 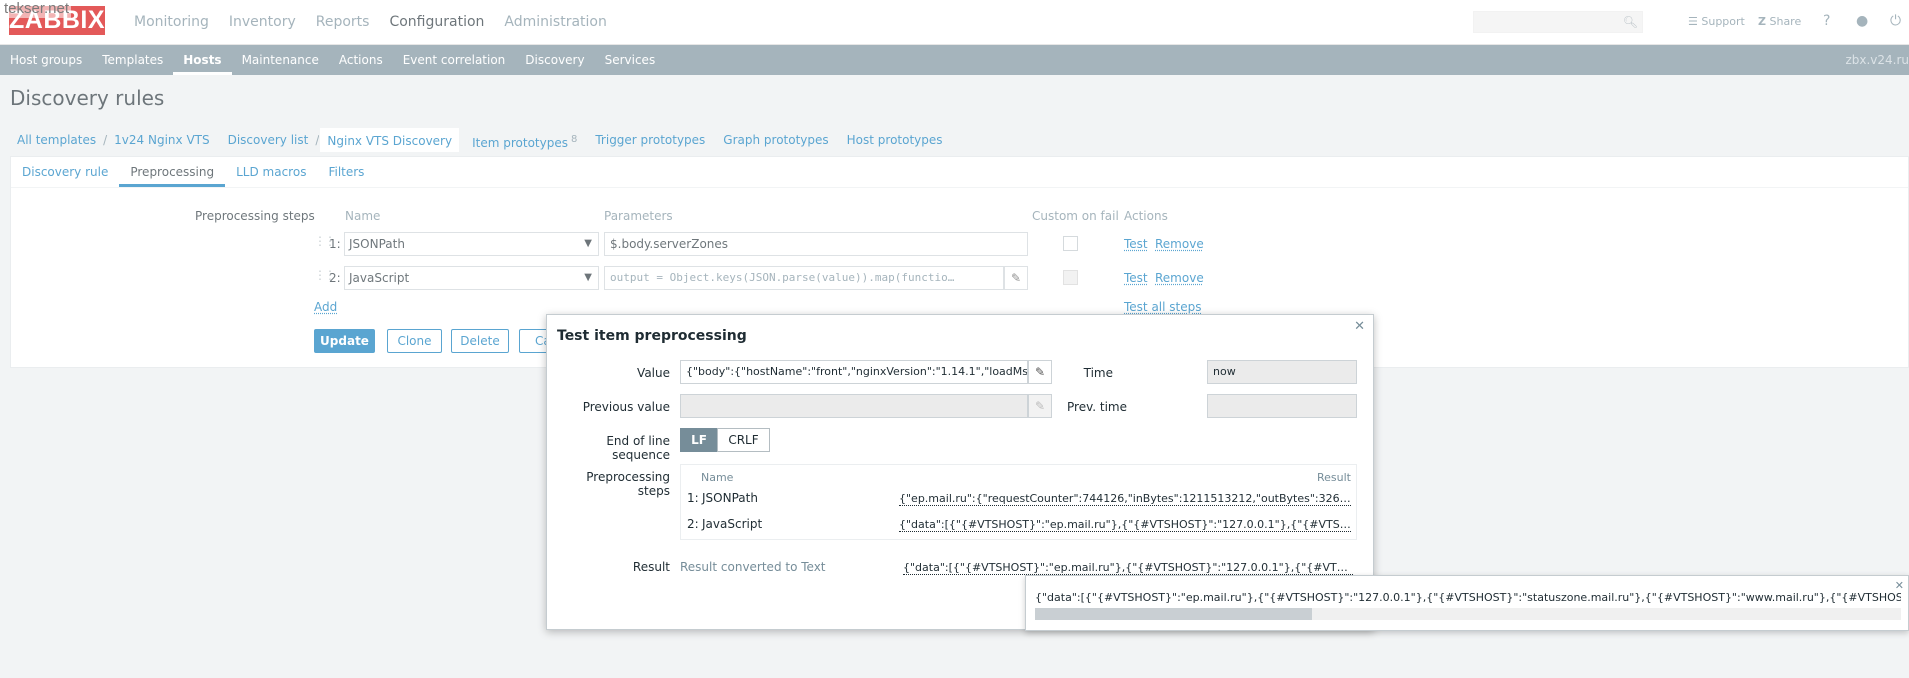 What do you see at coordinates (1097, 407) in the screenshot?
I see `prev-time-label: Prev. time` at bounding box center [1097, 407].